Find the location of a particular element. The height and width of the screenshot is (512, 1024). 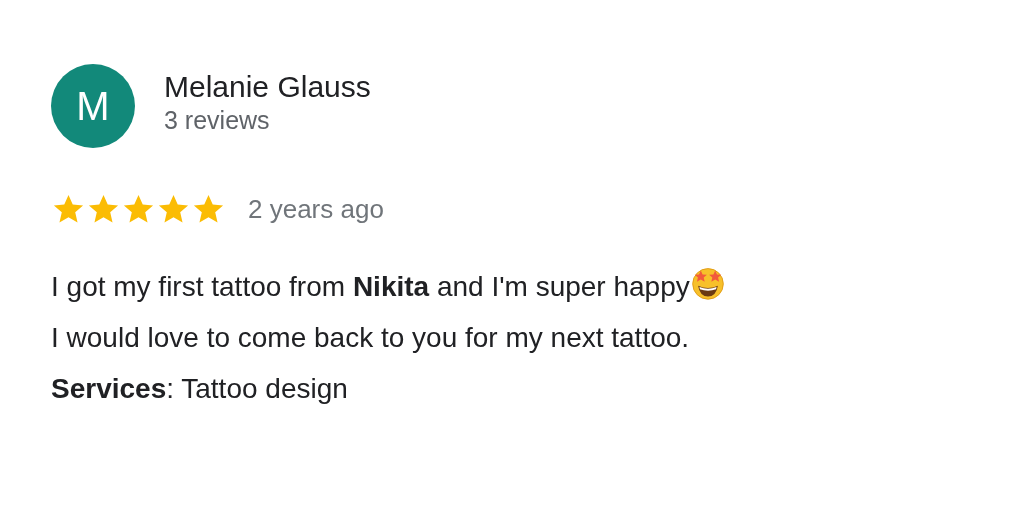

avatar: M is located at coordinates (93, 106).